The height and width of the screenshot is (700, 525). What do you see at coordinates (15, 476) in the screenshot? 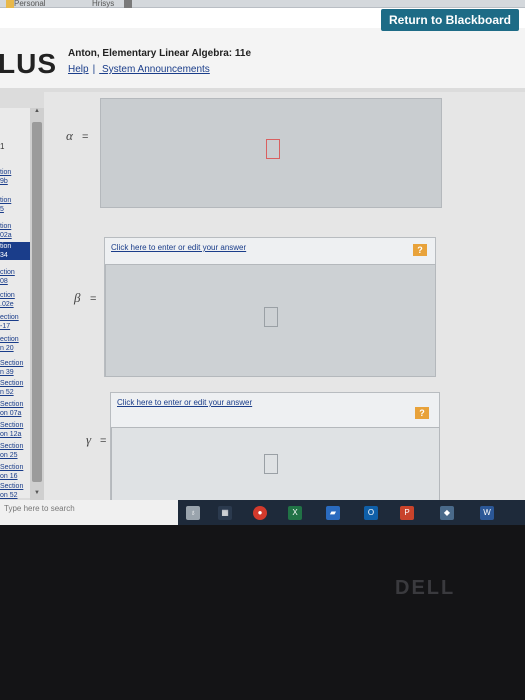
I see `sidebar-item: on 16` at bounding box center [15, 476].